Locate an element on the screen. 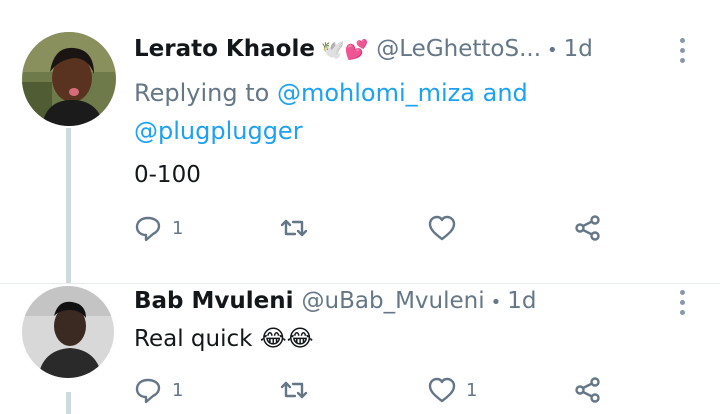  like-button: 1 is located at coordinates (452, 390).